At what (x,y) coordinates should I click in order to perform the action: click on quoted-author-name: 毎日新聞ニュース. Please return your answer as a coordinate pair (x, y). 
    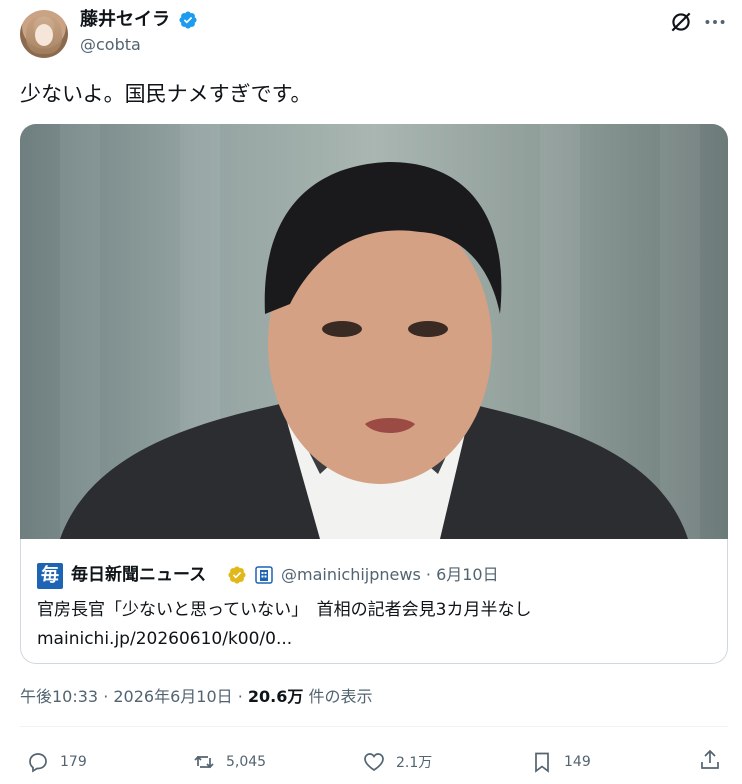
    Looking at the image, I should click on (139, 575).